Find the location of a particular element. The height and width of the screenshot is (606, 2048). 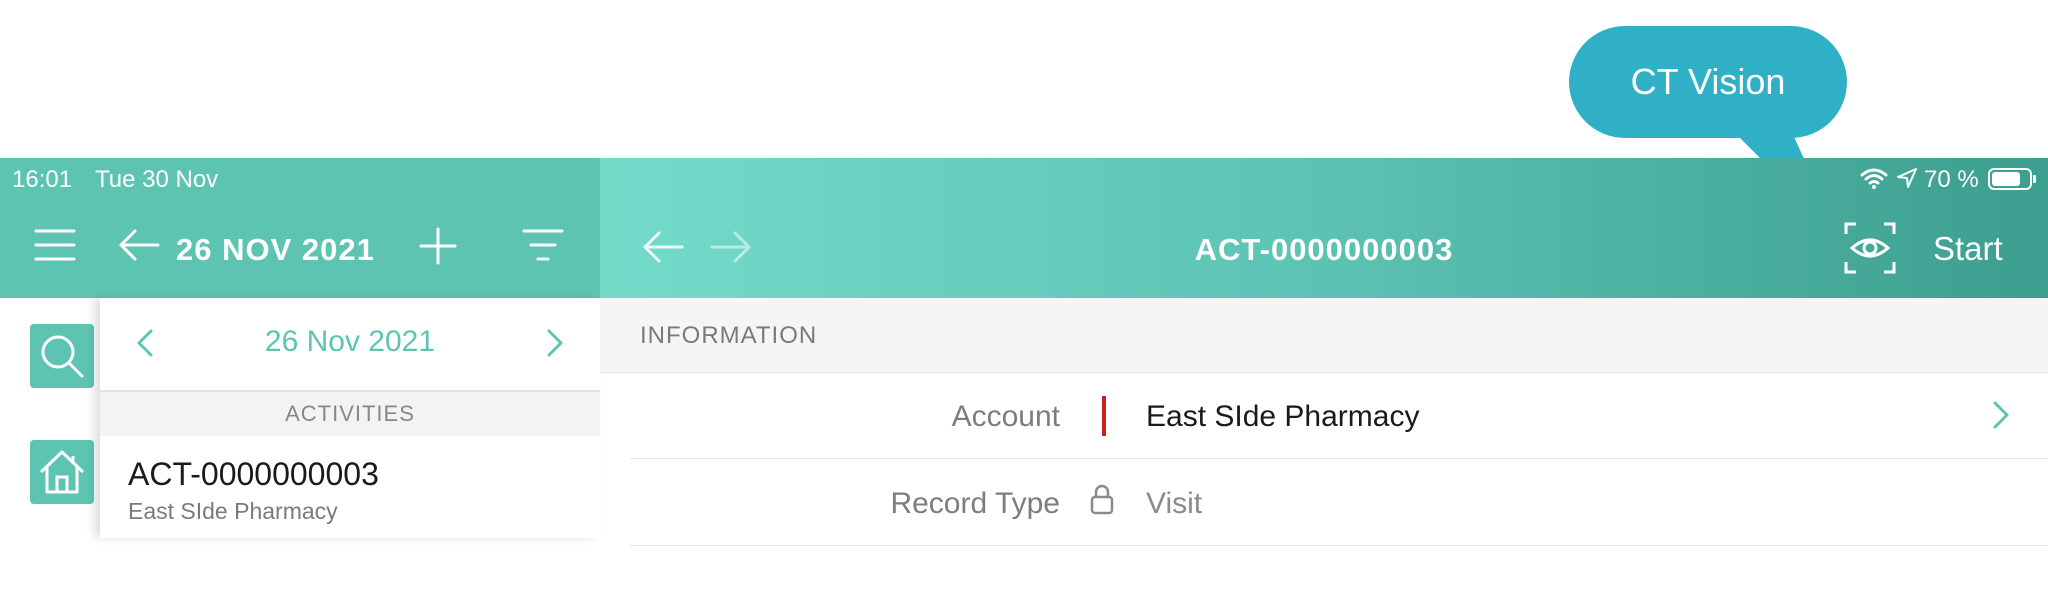

next-date-icon is located at coordinates (555, 343).